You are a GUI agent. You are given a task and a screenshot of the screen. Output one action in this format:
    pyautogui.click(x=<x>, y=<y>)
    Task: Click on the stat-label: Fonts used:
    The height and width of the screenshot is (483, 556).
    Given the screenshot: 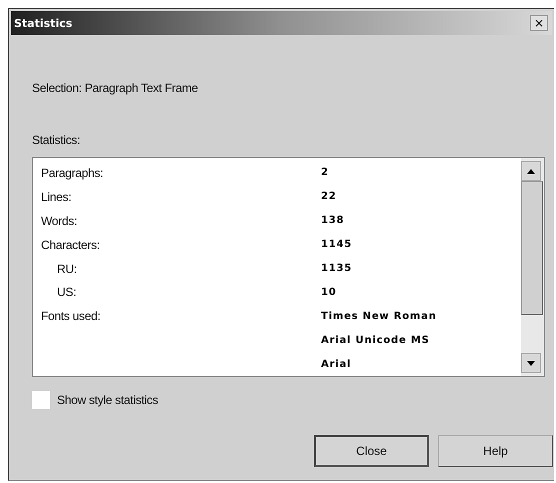 What is the action you would take?
    pyautogui.click(x=70, y=316)
    